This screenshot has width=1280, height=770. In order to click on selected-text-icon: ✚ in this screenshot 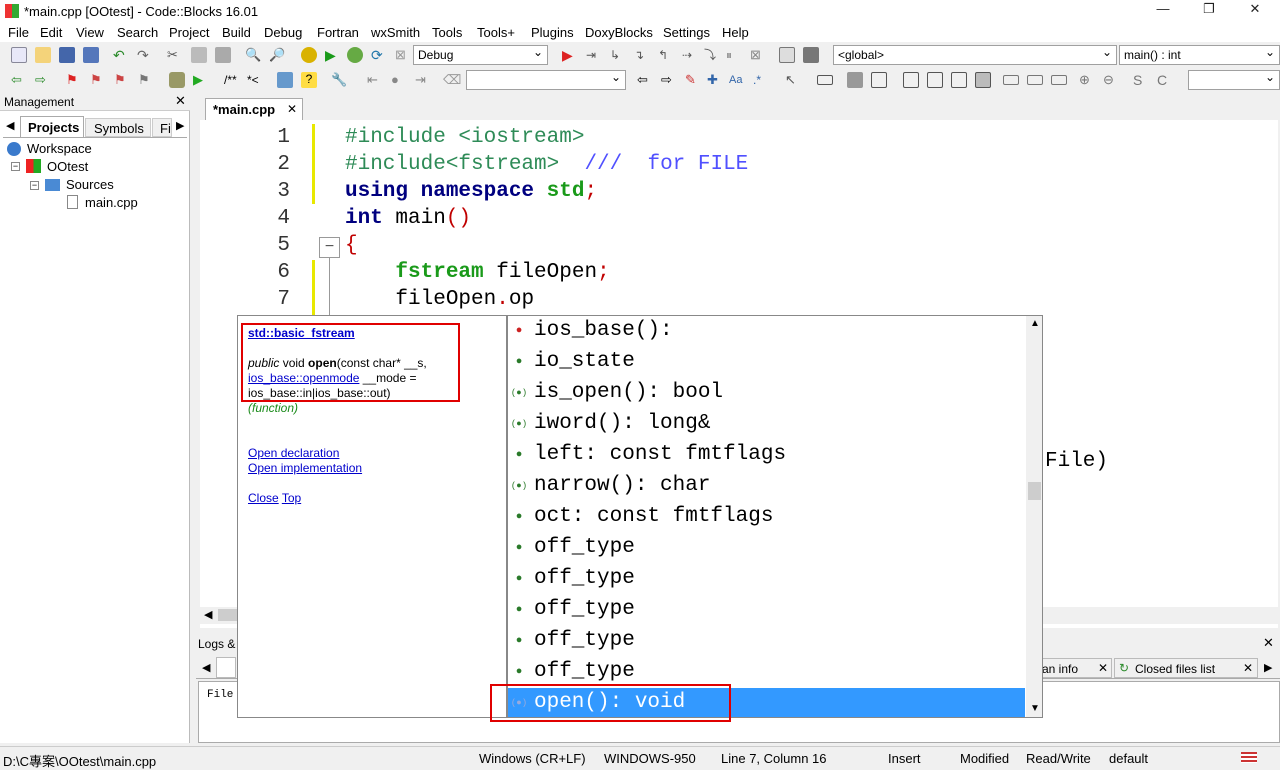, I will do `click(715, 80)`.